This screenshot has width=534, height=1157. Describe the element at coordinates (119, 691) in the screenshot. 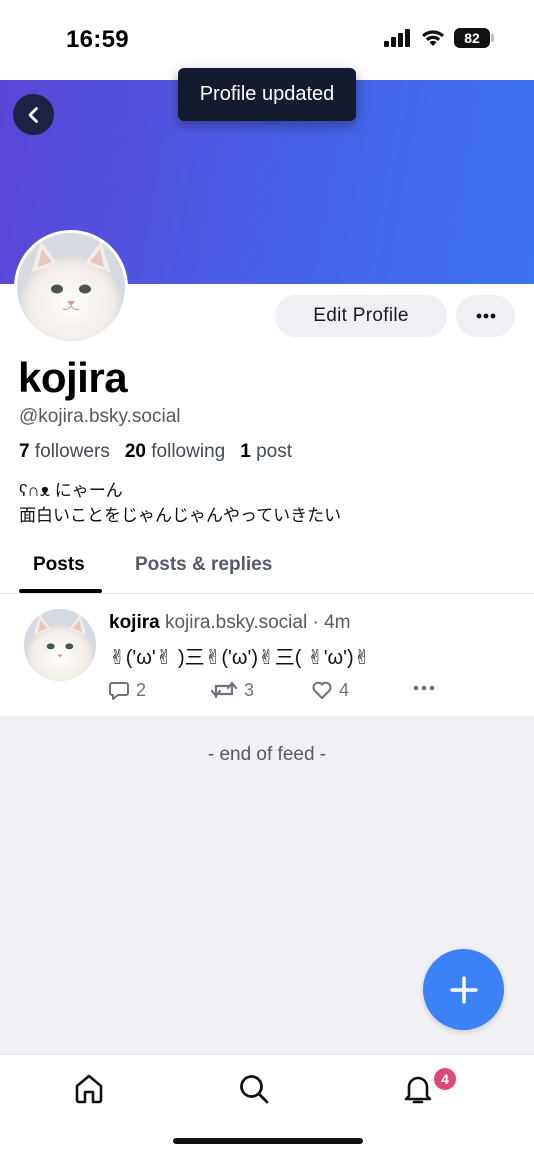

I see `reply-icon` at that location.